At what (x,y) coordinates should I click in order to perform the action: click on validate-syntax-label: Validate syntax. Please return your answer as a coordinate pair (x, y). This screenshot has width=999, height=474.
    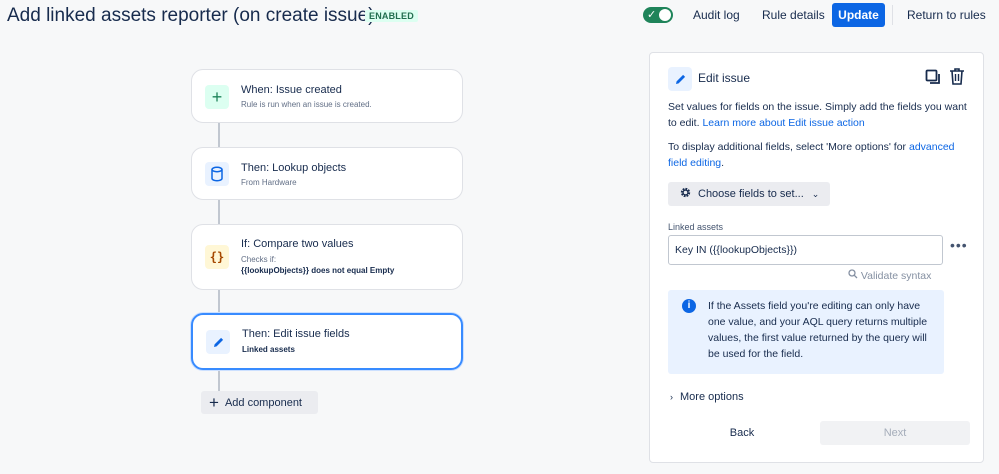
    Looking at the image, I should click on (896, 276).